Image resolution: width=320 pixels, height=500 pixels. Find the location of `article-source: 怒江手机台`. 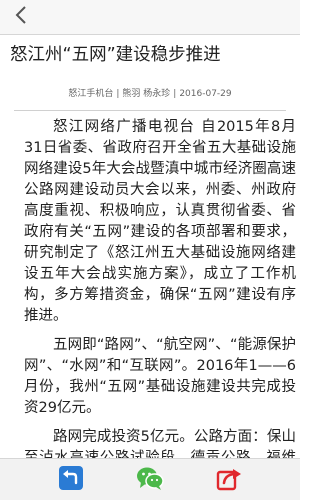

article-source: 怒江手机台 is located at coordinates (91, 94).